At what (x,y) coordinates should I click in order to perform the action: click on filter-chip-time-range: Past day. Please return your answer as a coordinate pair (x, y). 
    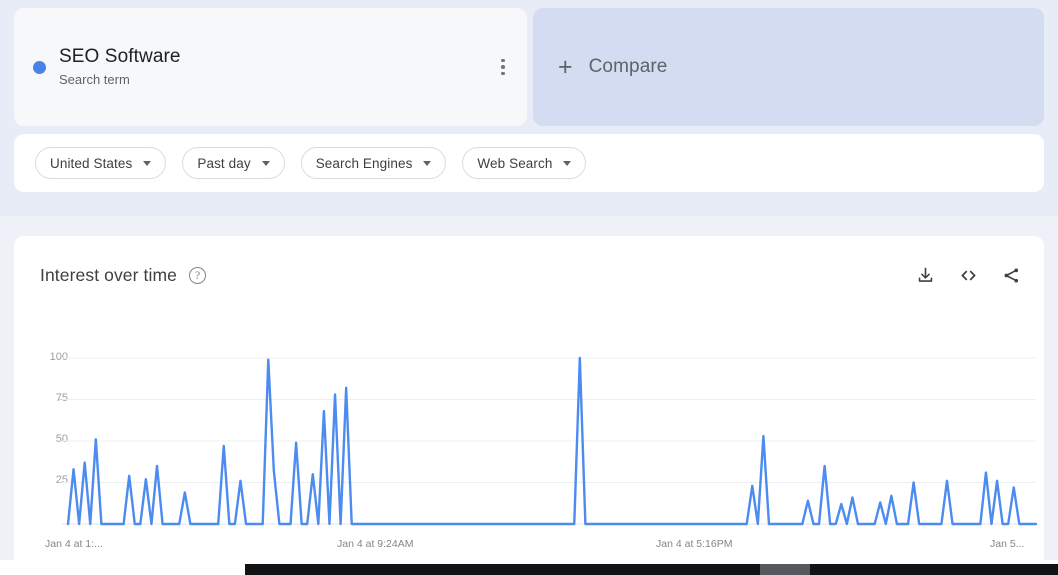
    Looking at the image, I should click on (233, 163).